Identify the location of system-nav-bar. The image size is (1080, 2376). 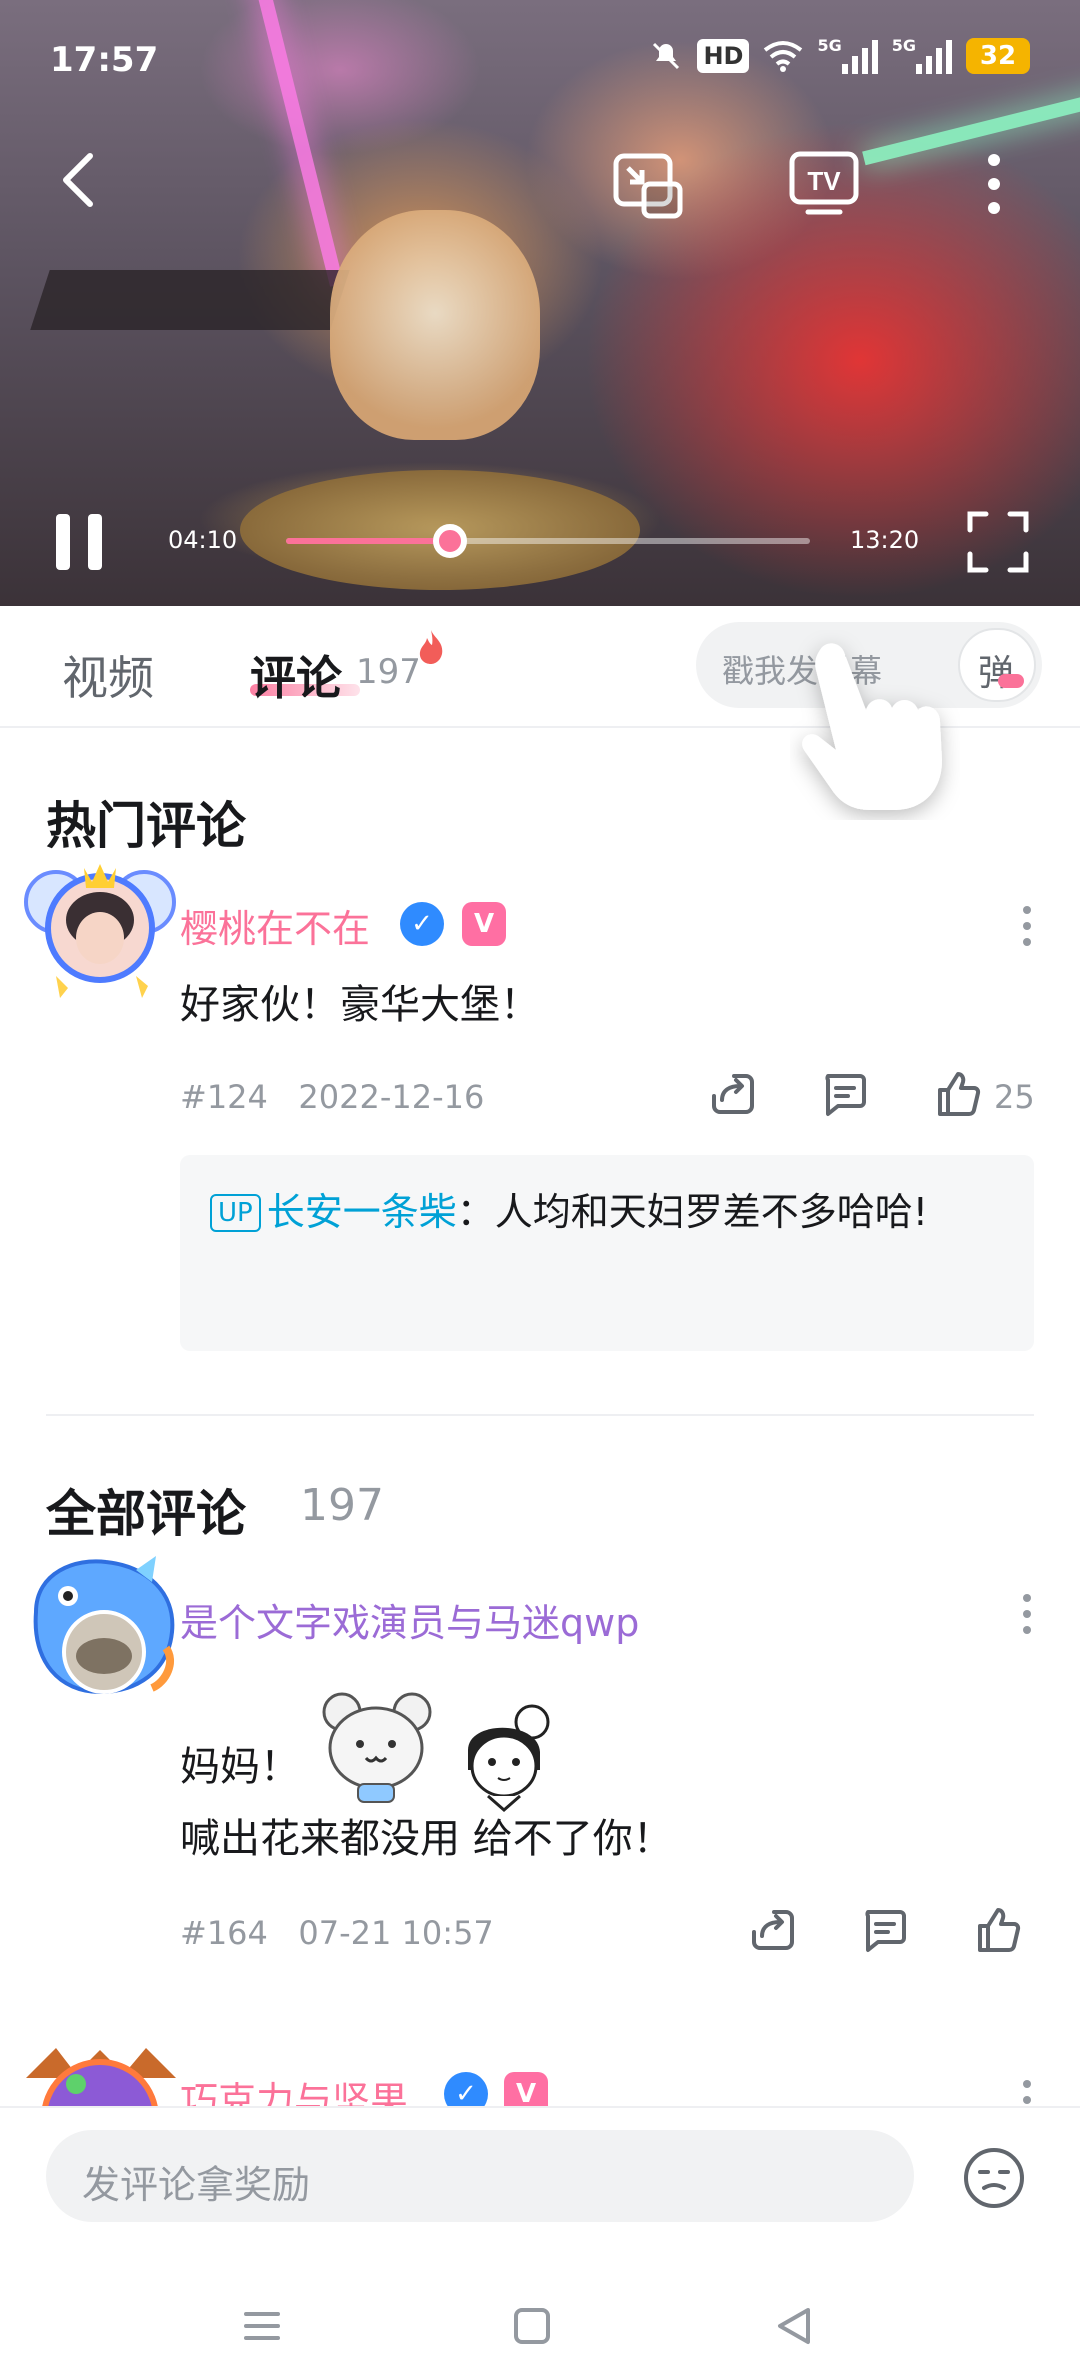
(540, 2332).